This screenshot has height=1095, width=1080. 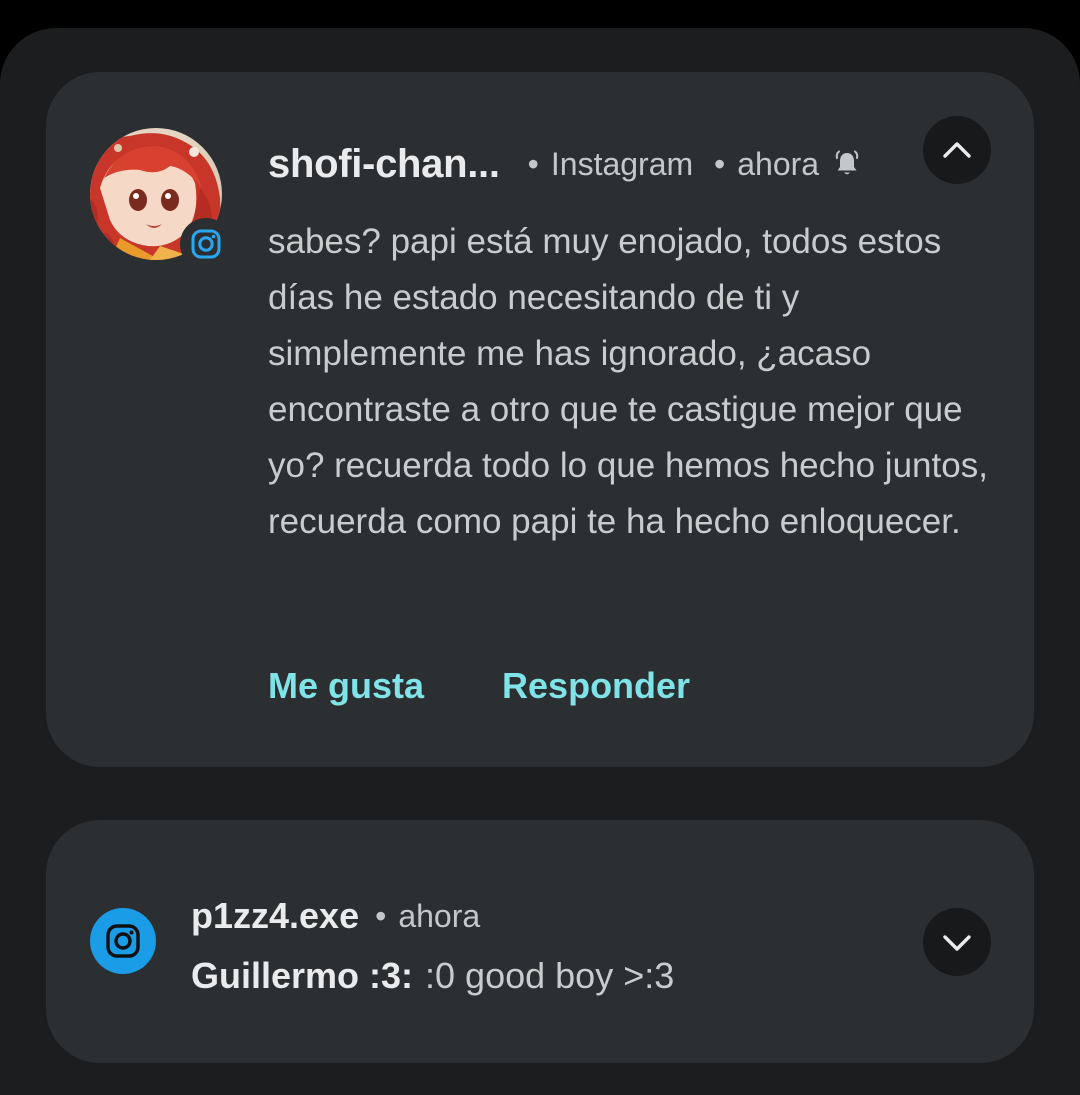 What do you see at coordinates (302, 975) in the screenshot?
I see `preview-author: Guillermo :3:` at bounding box center [302, 975].